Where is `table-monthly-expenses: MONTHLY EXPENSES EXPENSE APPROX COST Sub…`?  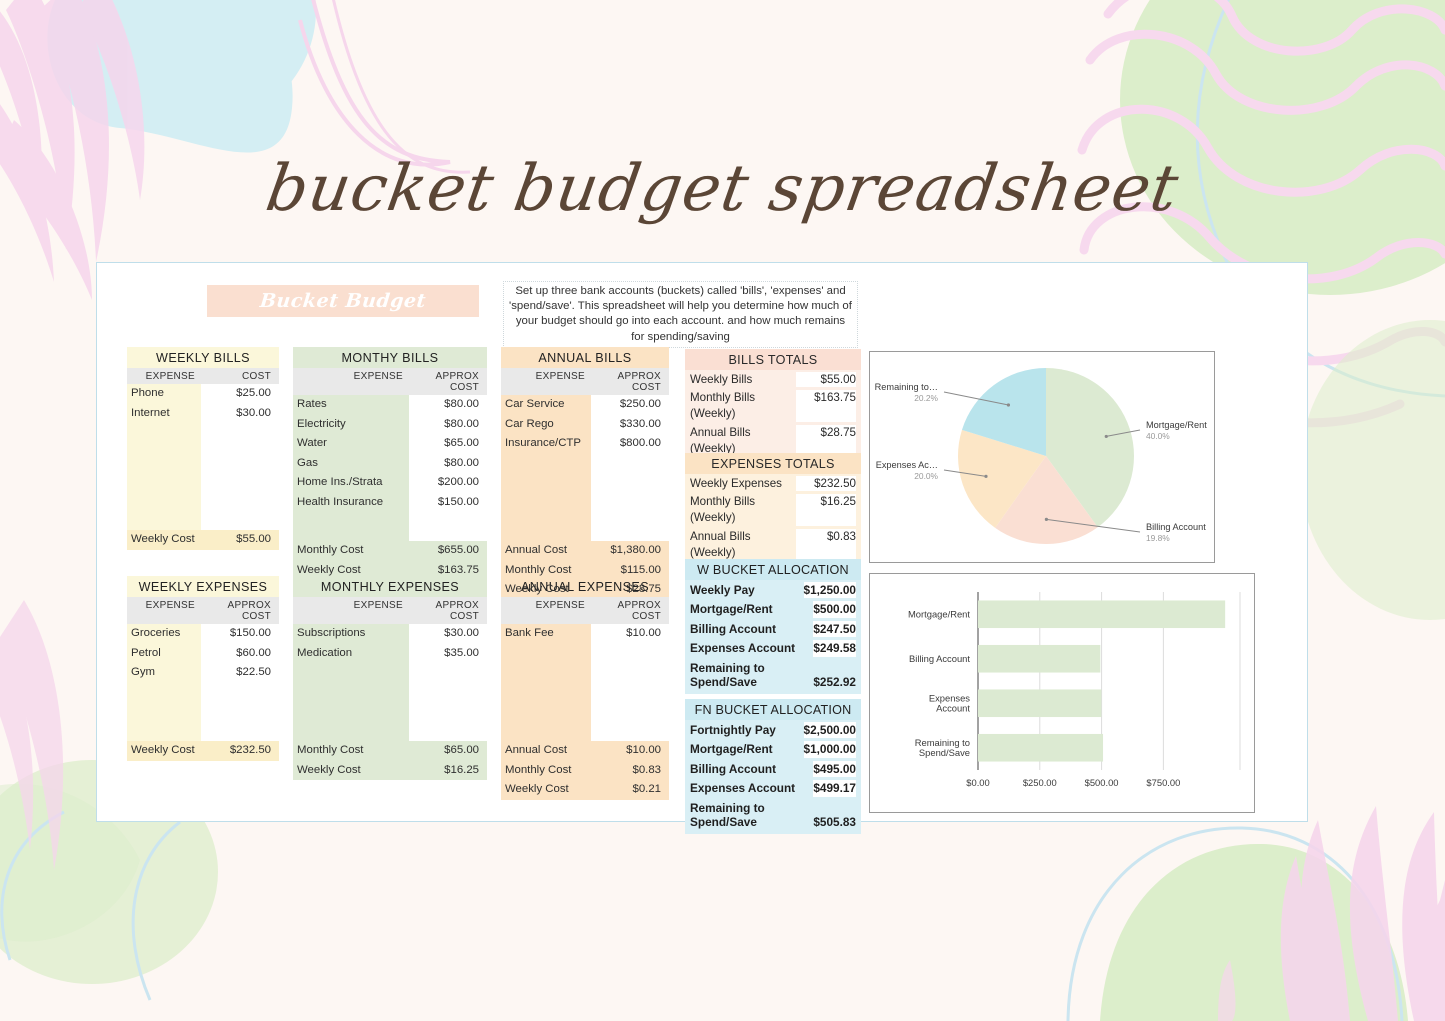
table-monthly-expenses: MONTHLY EXPENSES EXPENSE APPROX COST Sub… is located at coordinates (390, 678).